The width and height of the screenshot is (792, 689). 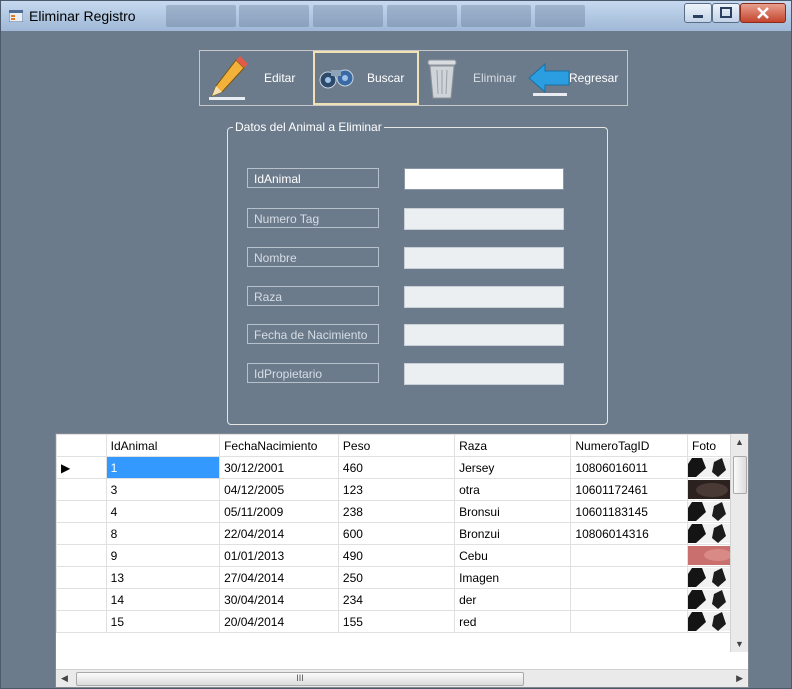 I want to click on minimize-button, so click(x=698, y=13).